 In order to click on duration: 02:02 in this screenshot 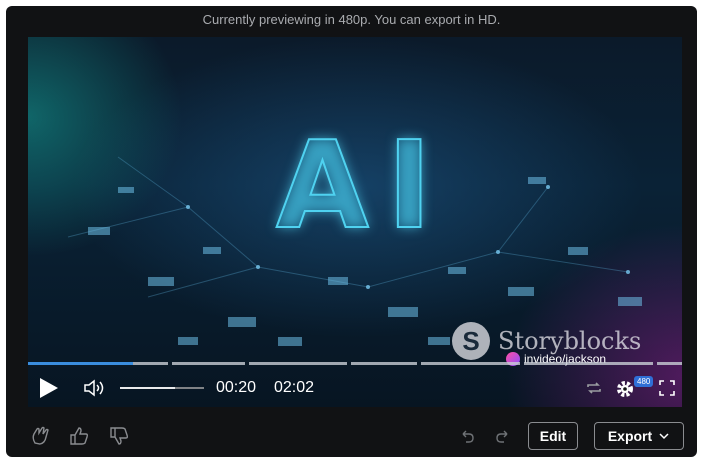, I will do `click(294, 387)`.